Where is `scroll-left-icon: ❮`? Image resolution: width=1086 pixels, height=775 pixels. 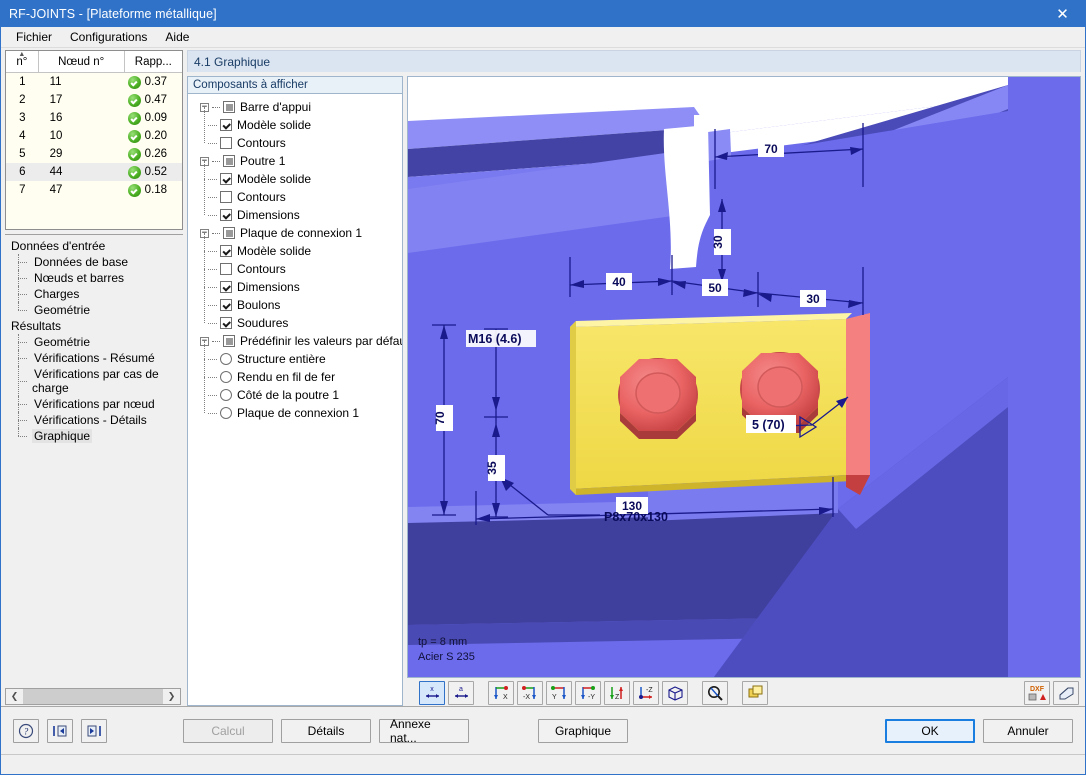 scroll-left-icon: ❮ is located at coordinates (14, 696).